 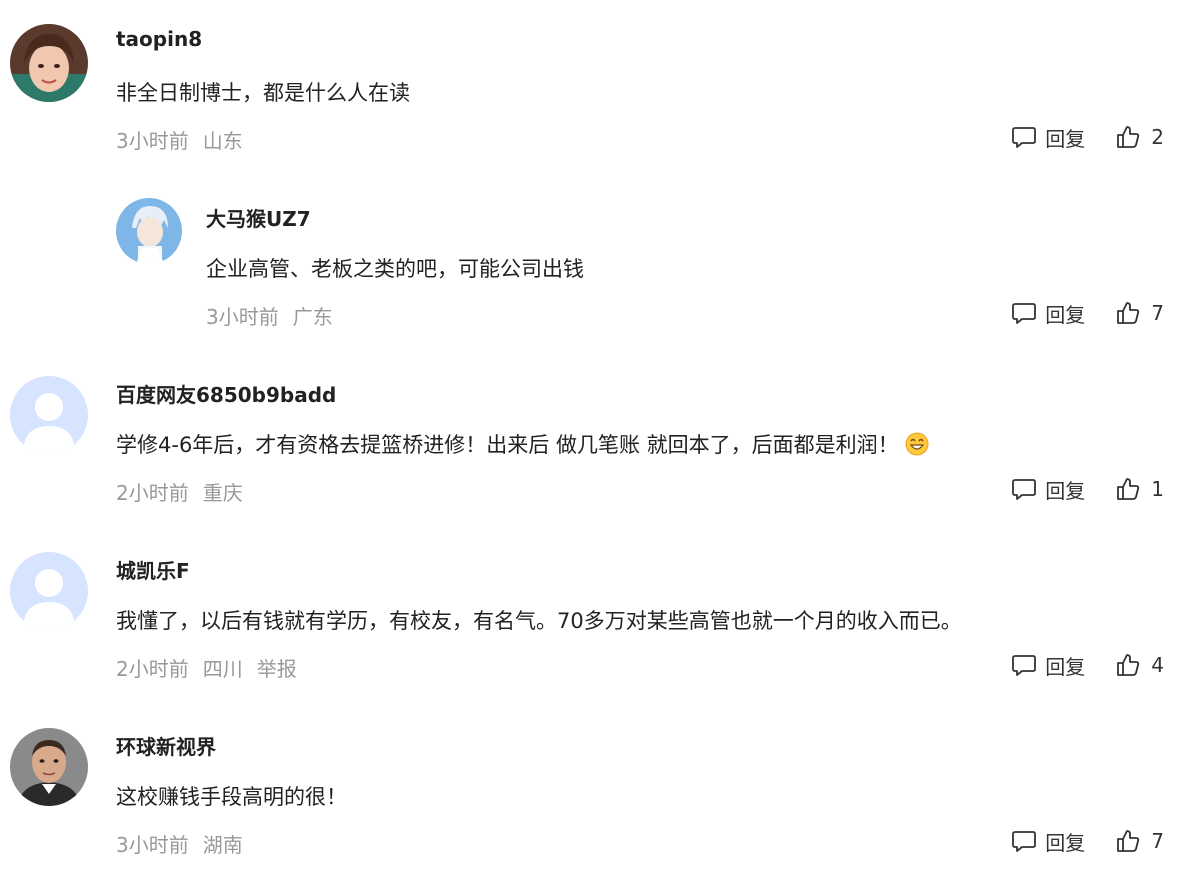 What do you see at coordinates (159, 39) in the screenshot?
I see `username: taopin8` at bounding box center [159, 39].